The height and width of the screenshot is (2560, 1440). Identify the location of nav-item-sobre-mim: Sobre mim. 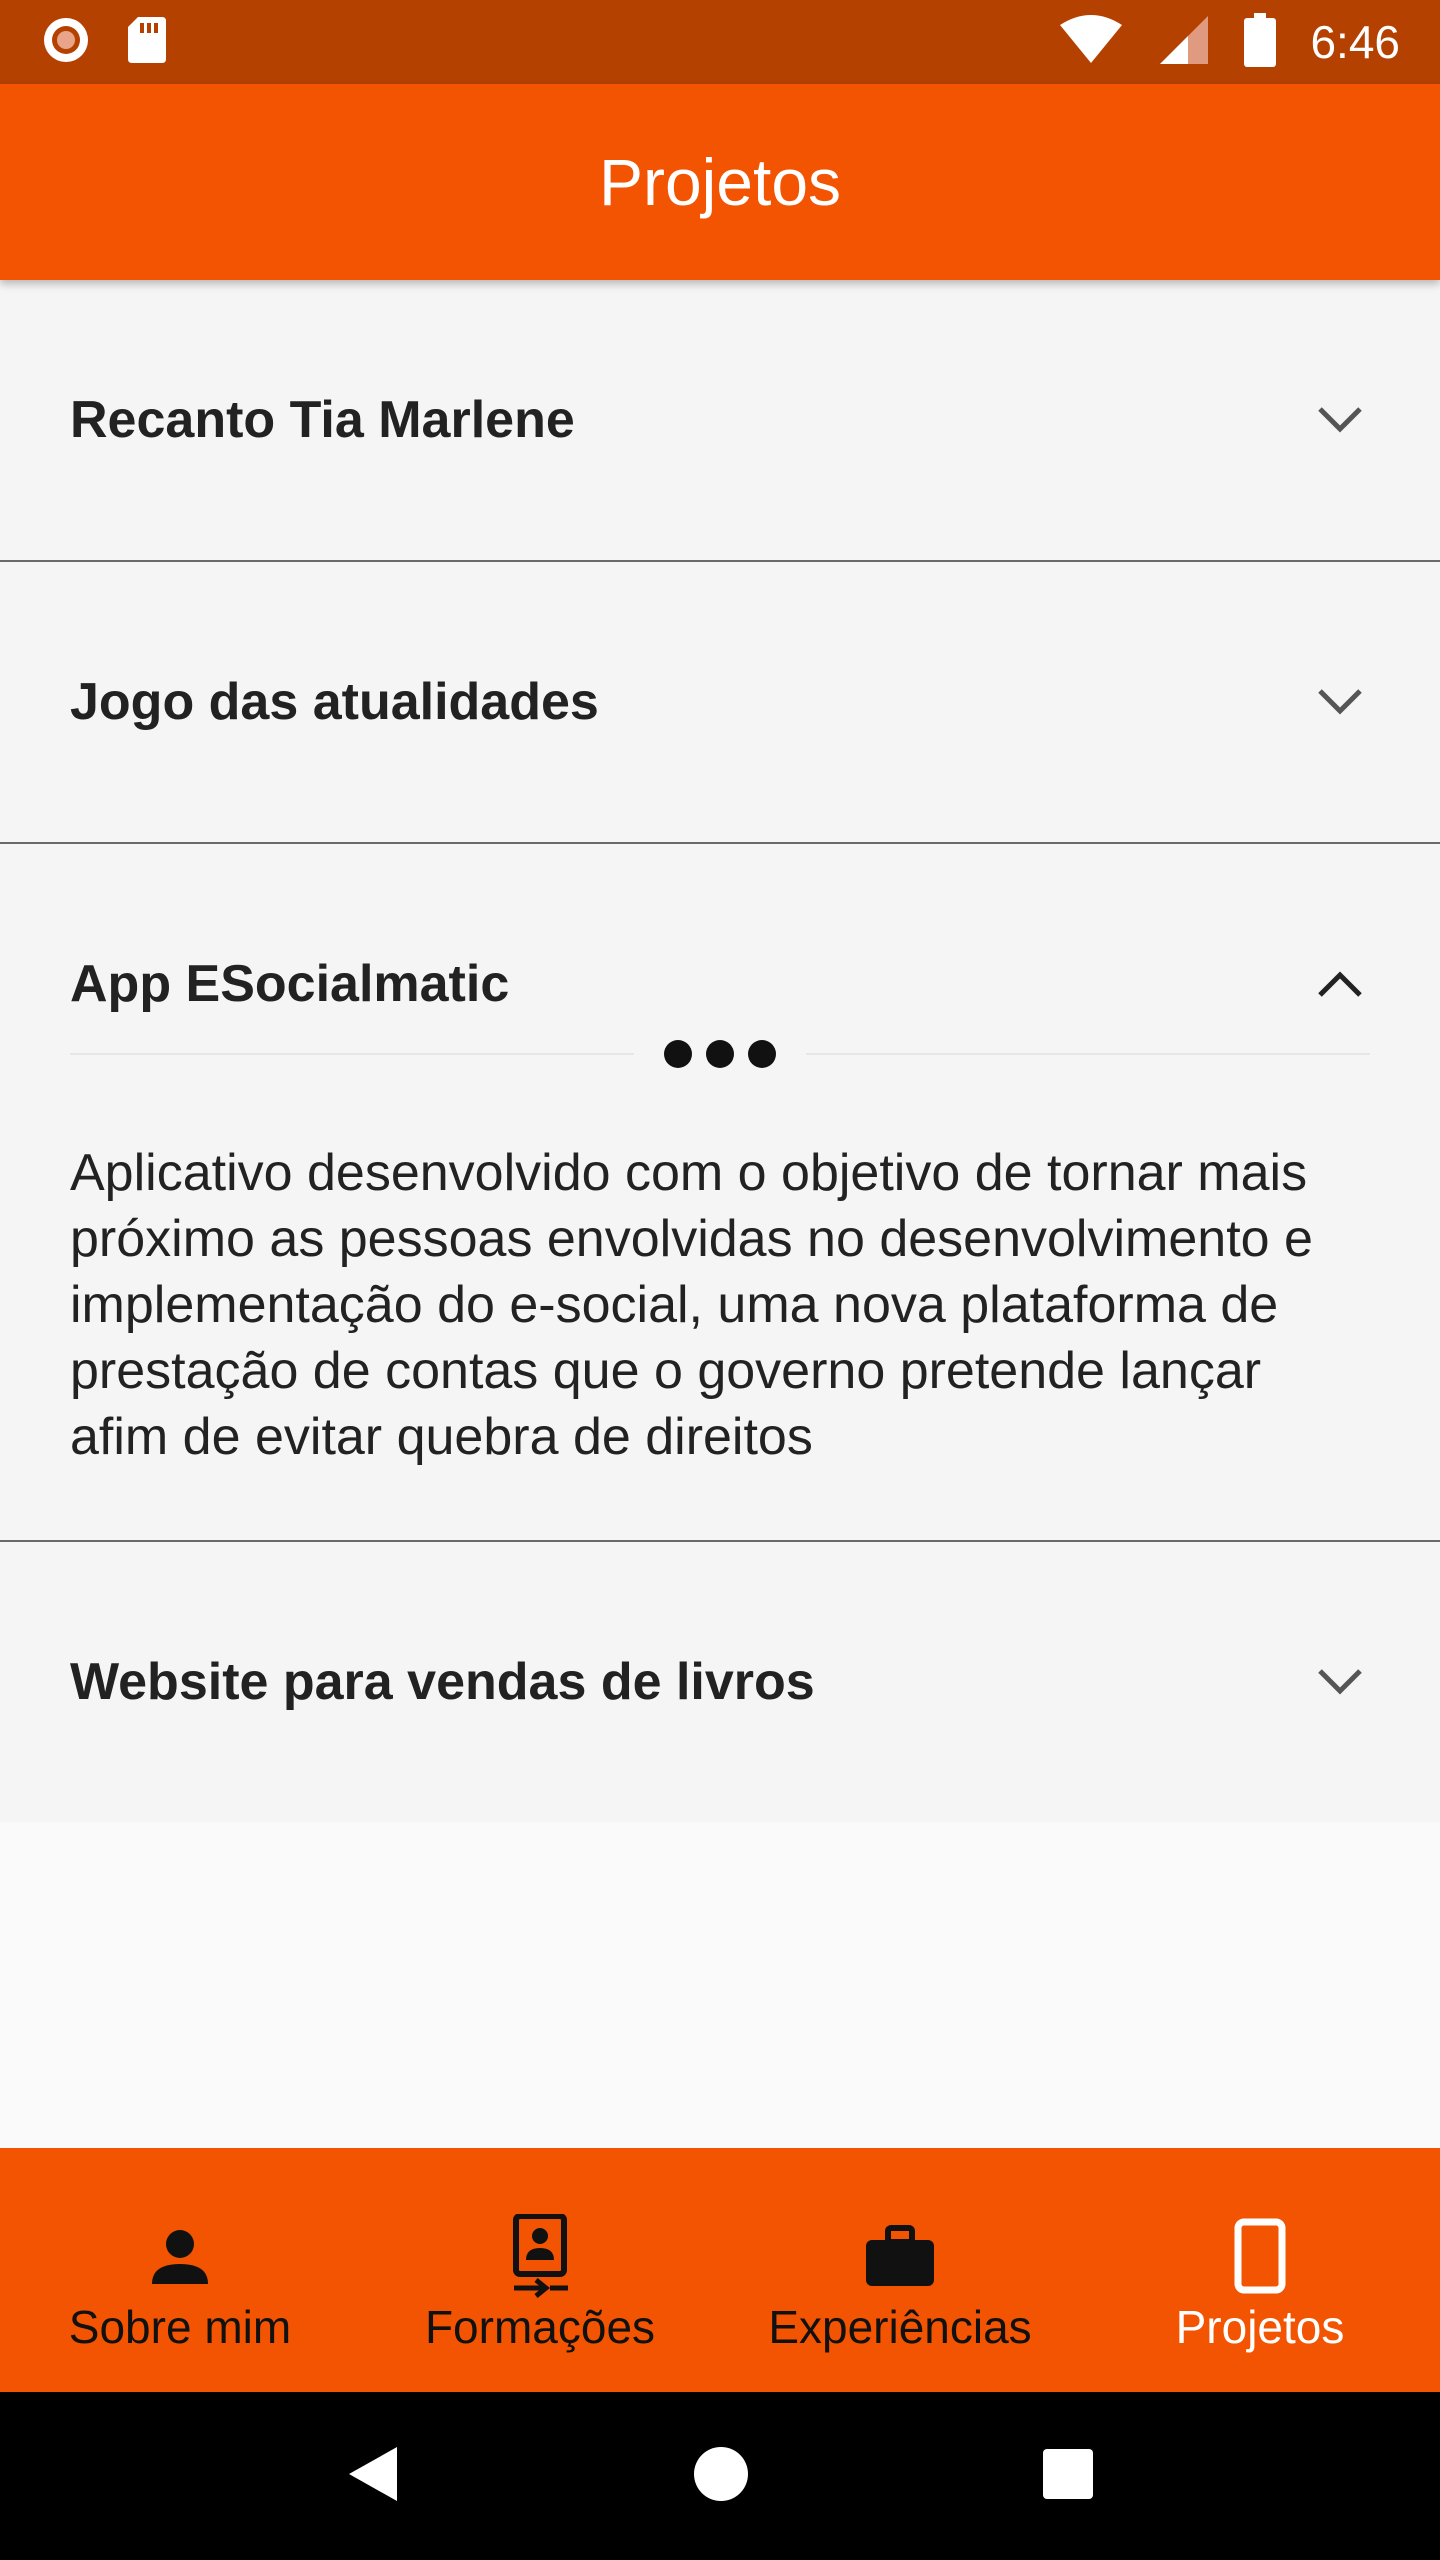
(180, 2270).